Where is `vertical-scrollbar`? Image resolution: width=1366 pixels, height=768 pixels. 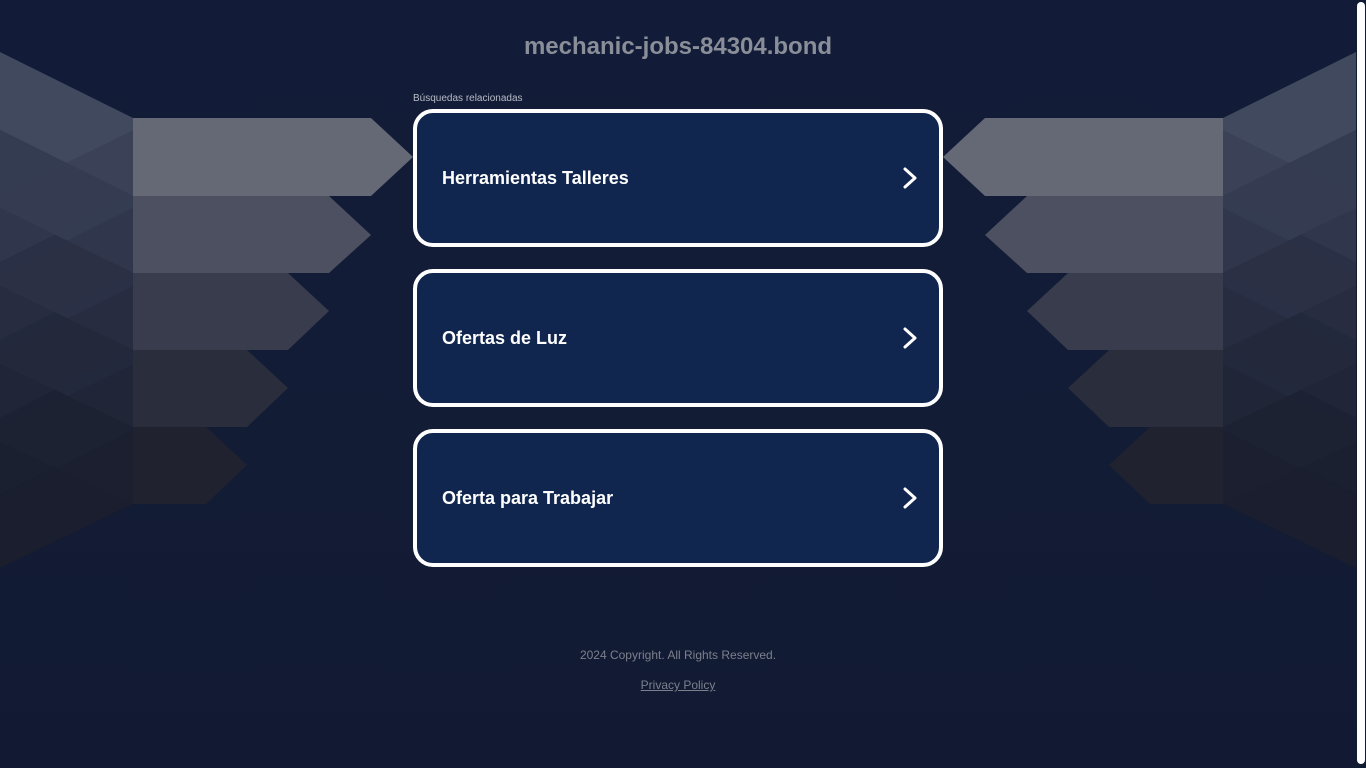 vertical-scrollbar is located at coordinates (1361, 384).